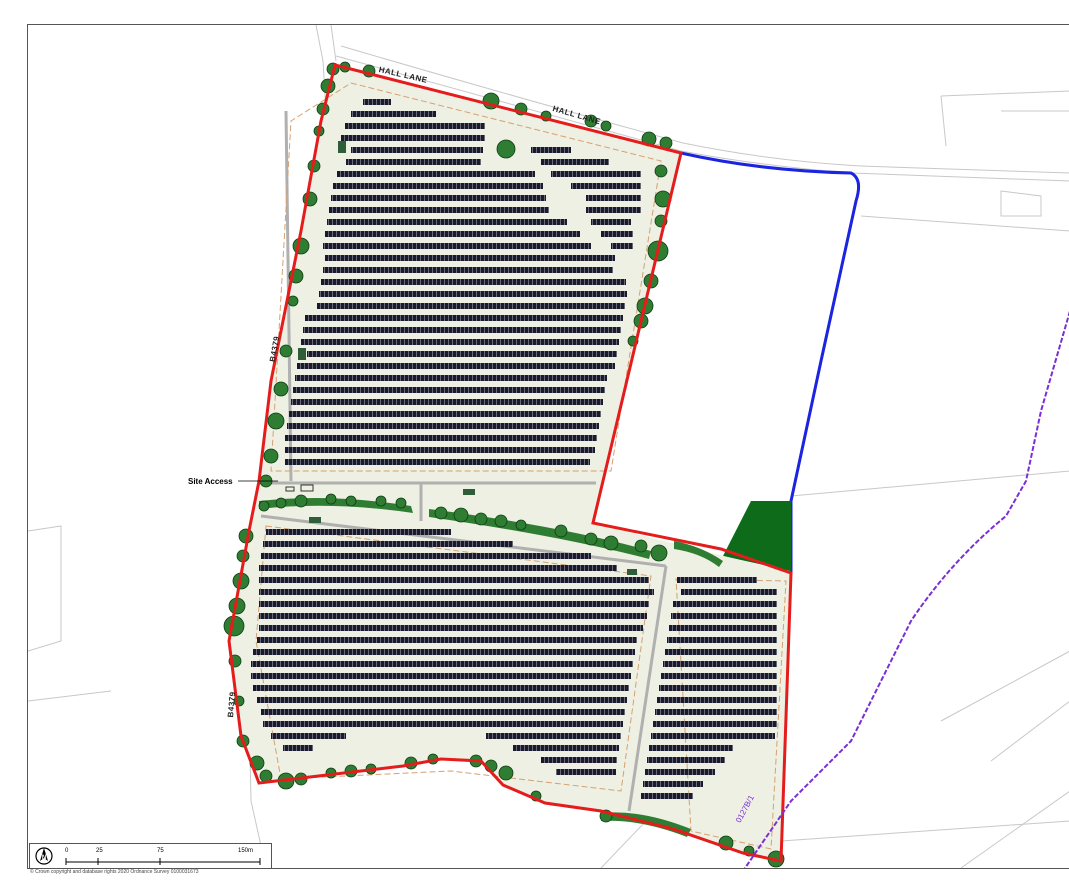 This screenshot has height=892, width=1069. Describe the element at coordinates (165, 857) in the screenshot. I see `scale-ticks: 0 25 75 150m` at that location.